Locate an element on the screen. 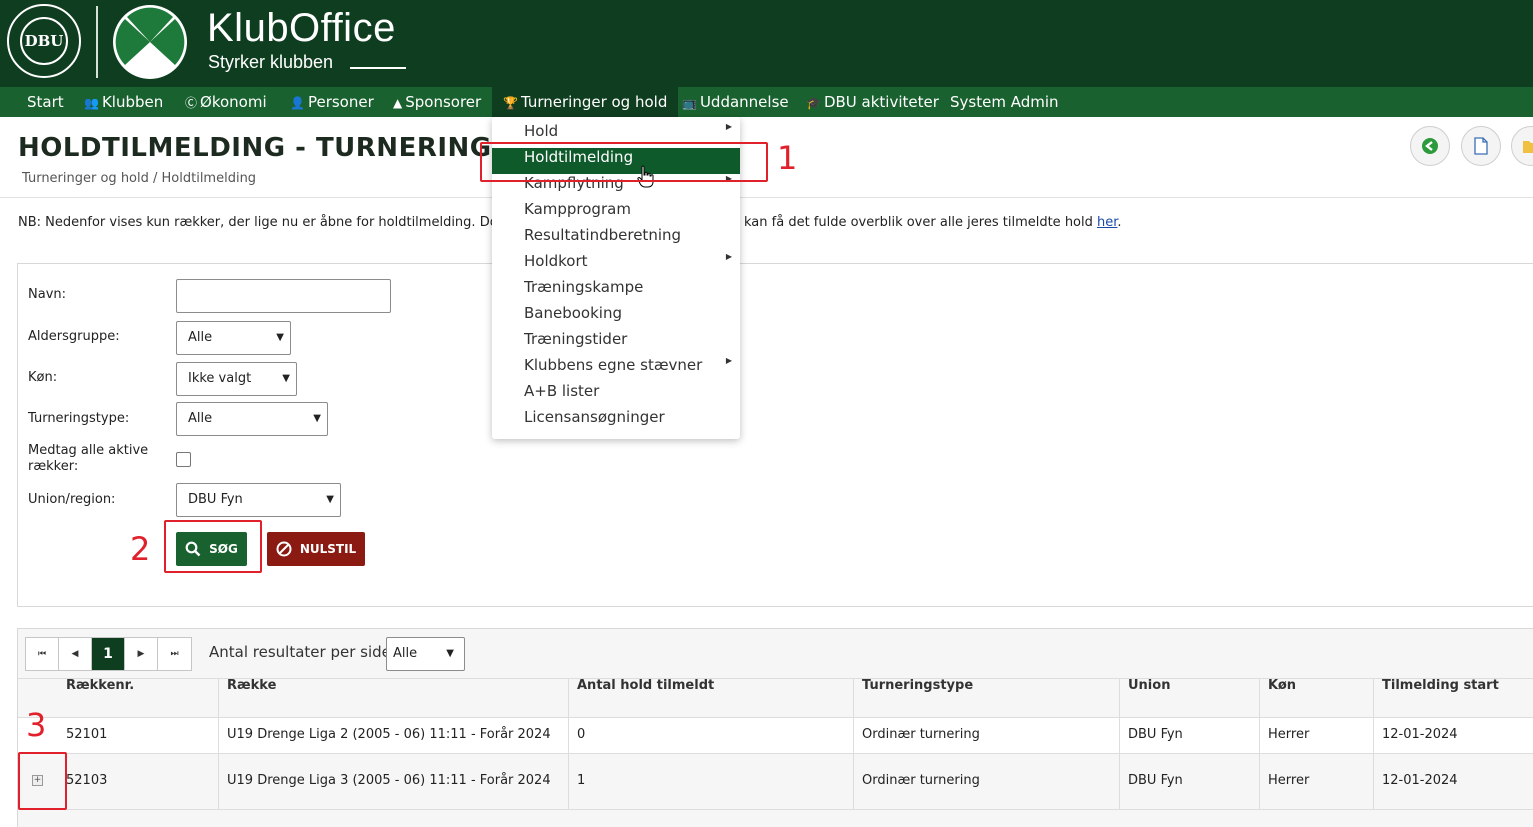 Image resolution: width=1533 pixels, height=827 pixels. document-button is located at coordinates (1481, 146).